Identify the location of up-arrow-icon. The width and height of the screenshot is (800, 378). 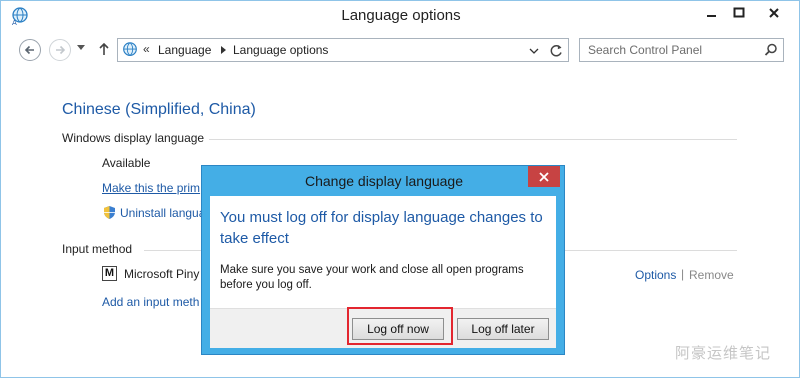
(104, 49).